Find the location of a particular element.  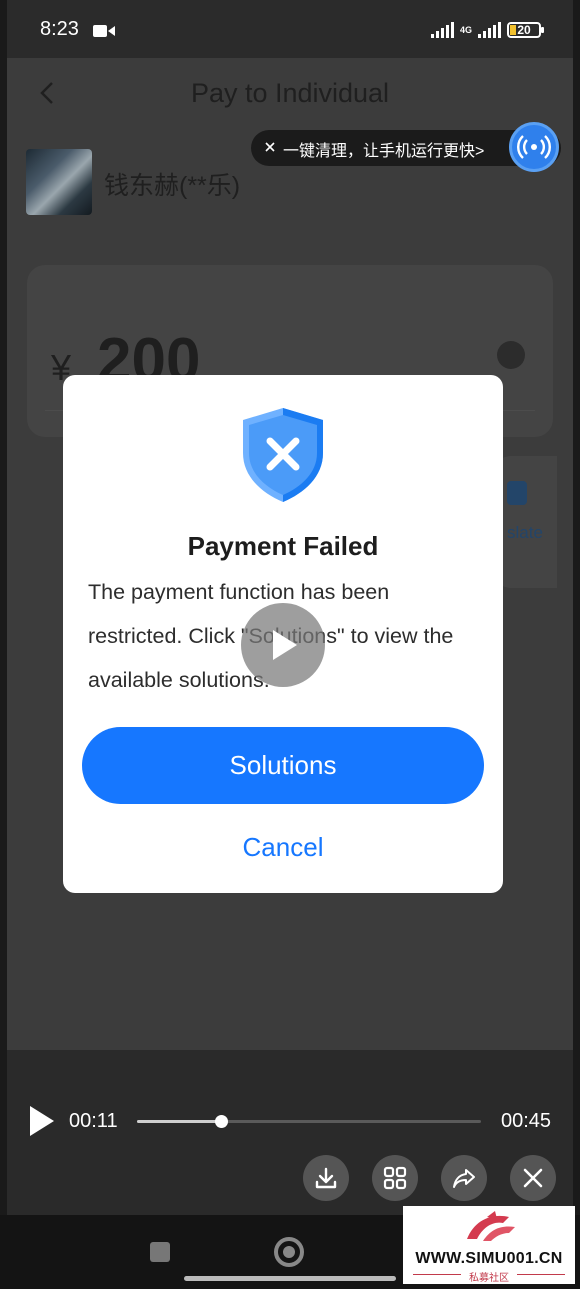

share-button is located at coordinates (464, 1178).